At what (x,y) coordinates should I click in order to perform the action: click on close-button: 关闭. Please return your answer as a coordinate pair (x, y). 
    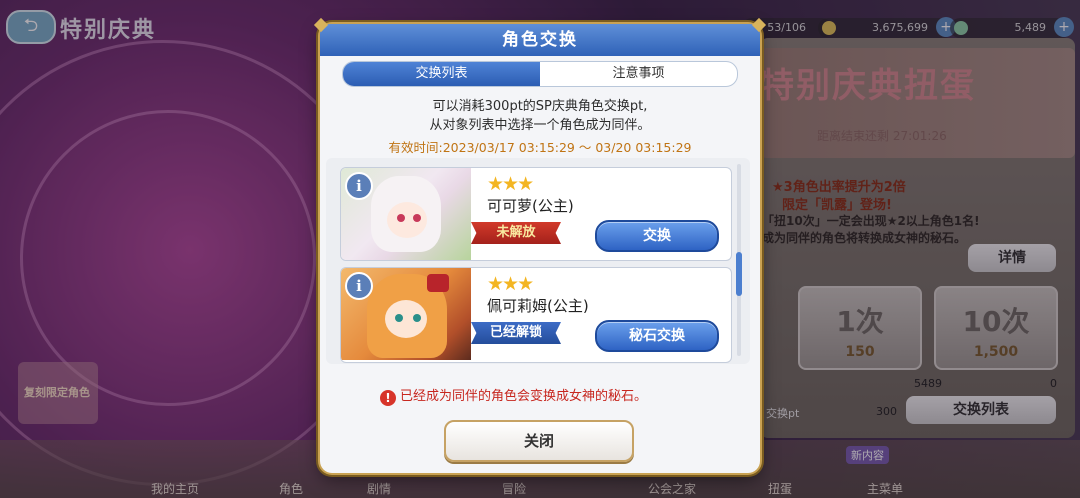
    Looking at the image, I should click on (539, 441).